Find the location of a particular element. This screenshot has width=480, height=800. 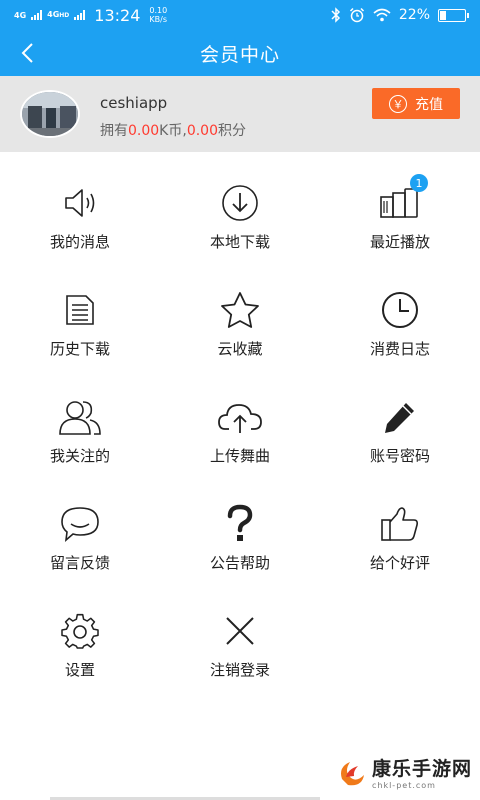

battery-level is located at coordinates (443, 15).